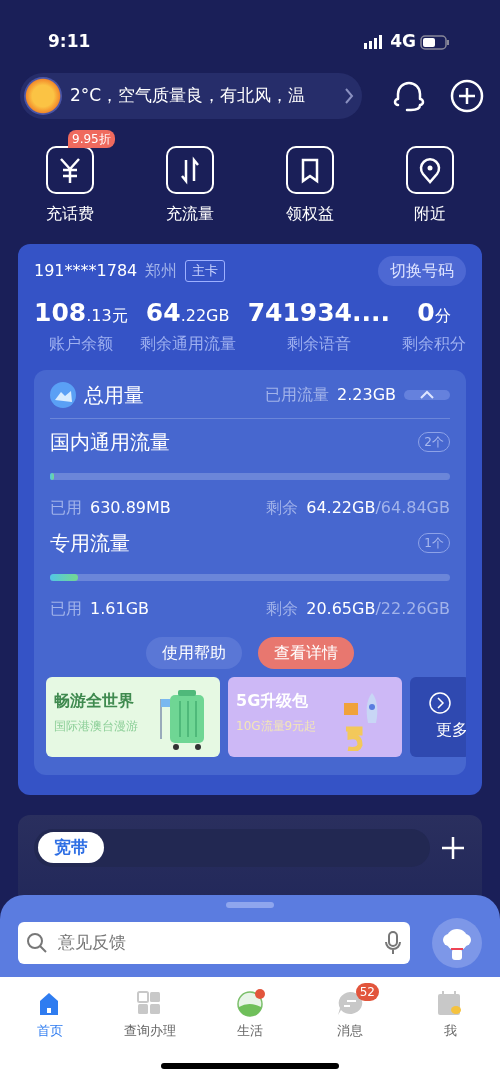  Describe the element at coordinates (349, 96) in the screenshot. I see `chevron-right-icon` at that location.